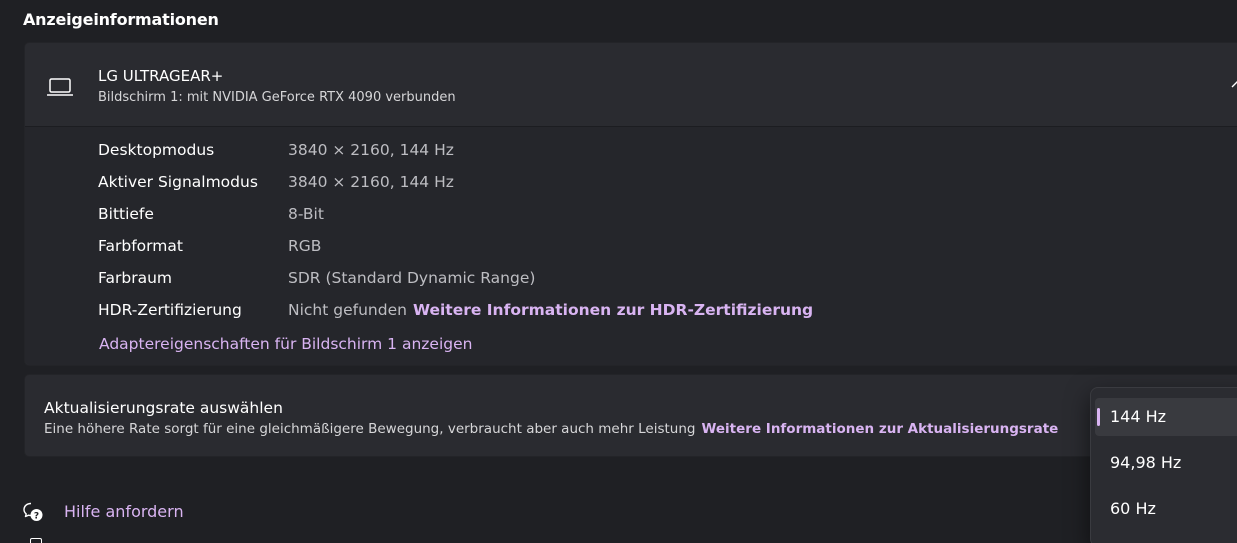  I want to click on feedback-icon, so click(36, 540).